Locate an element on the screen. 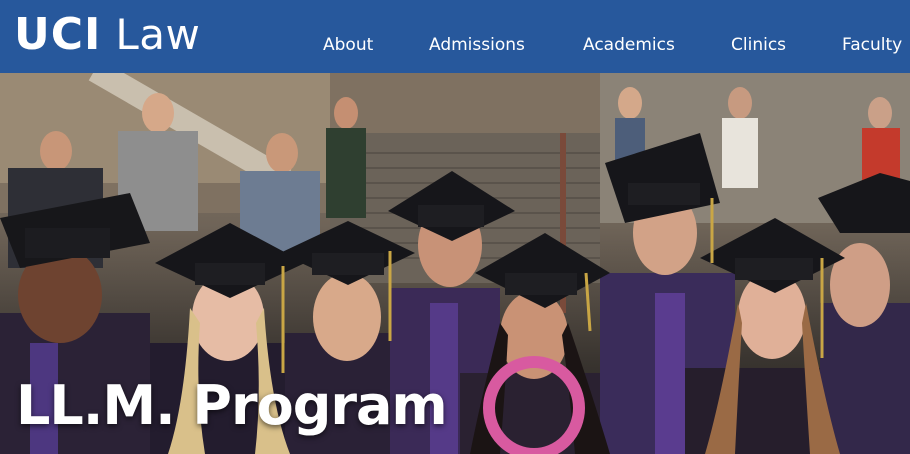  nav-about: About is located at coordinates (348, 45).